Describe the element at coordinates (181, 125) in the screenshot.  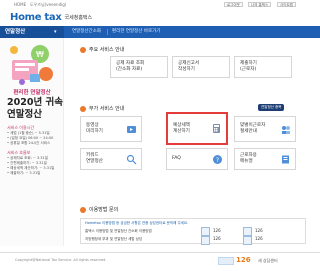
I see `button-label: 예상세액` at that location.